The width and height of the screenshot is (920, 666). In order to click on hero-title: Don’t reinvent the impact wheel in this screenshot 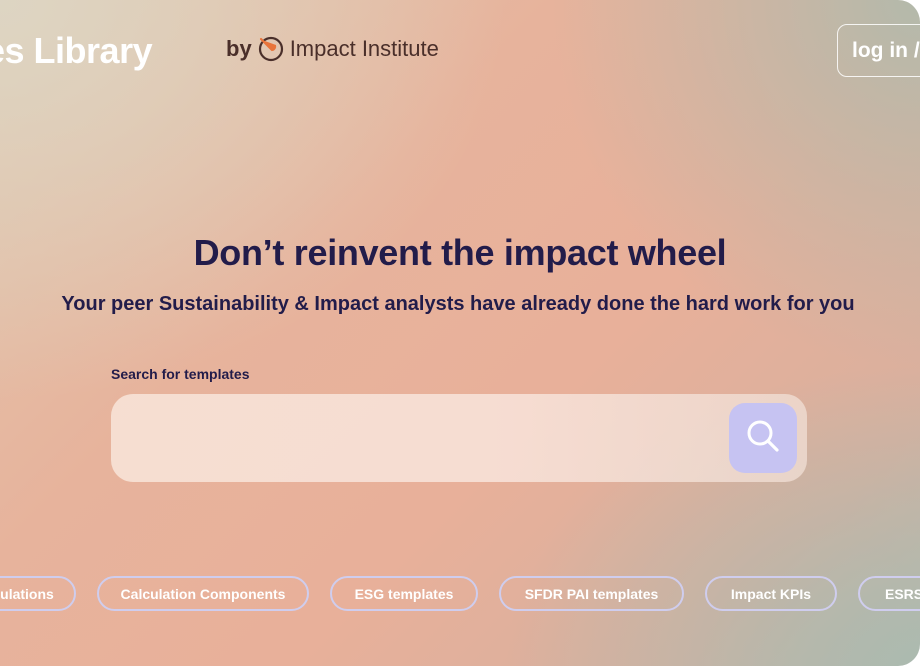, I will do `click(460, 252)`.